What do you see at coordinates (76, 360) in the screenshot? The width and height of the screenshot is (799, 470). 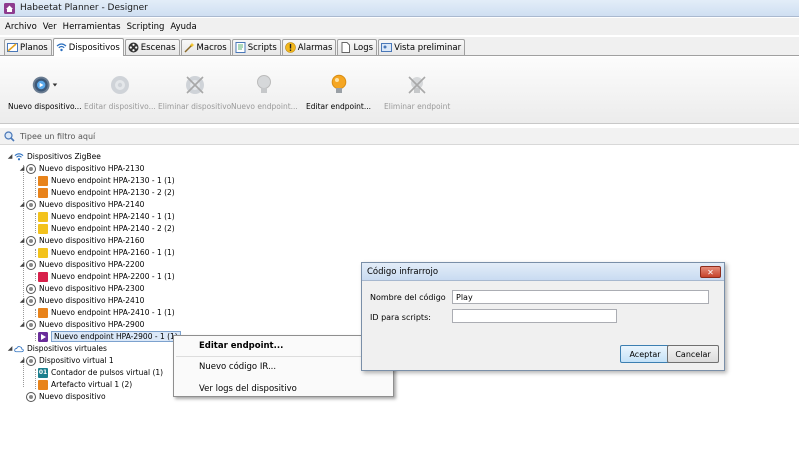 I see `tree-label: Dispositivo virtual 1` at bounding box center [76, 360].